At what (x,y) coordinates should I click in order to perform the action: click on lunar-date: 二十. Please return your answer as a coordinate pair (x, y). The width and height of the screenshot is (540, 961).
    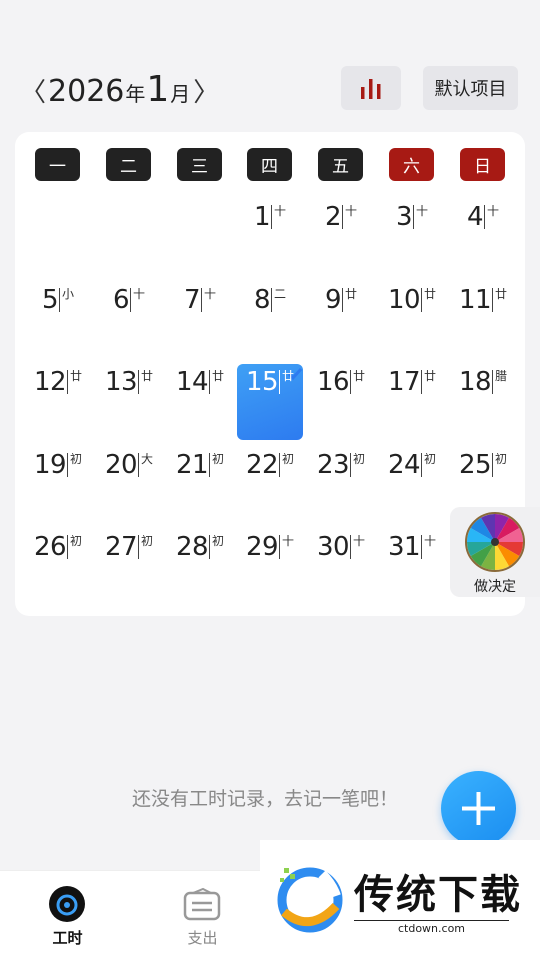
    Looking at the image, I should click on (278, 300).